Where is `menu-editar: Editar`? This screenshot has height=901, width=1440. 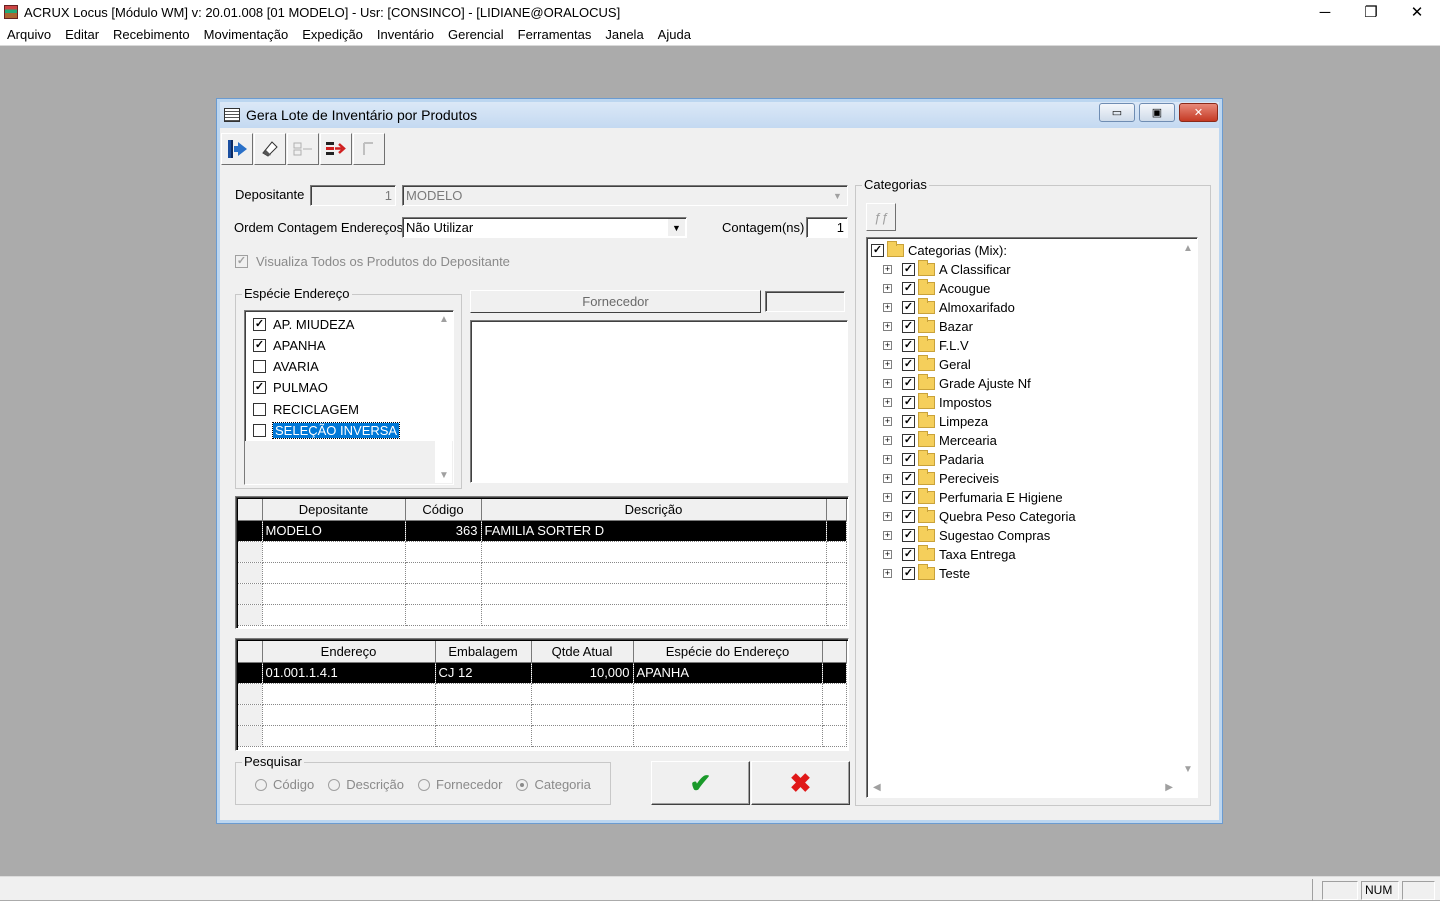 menu-editar: Editar is located at coordinates (82, 34).